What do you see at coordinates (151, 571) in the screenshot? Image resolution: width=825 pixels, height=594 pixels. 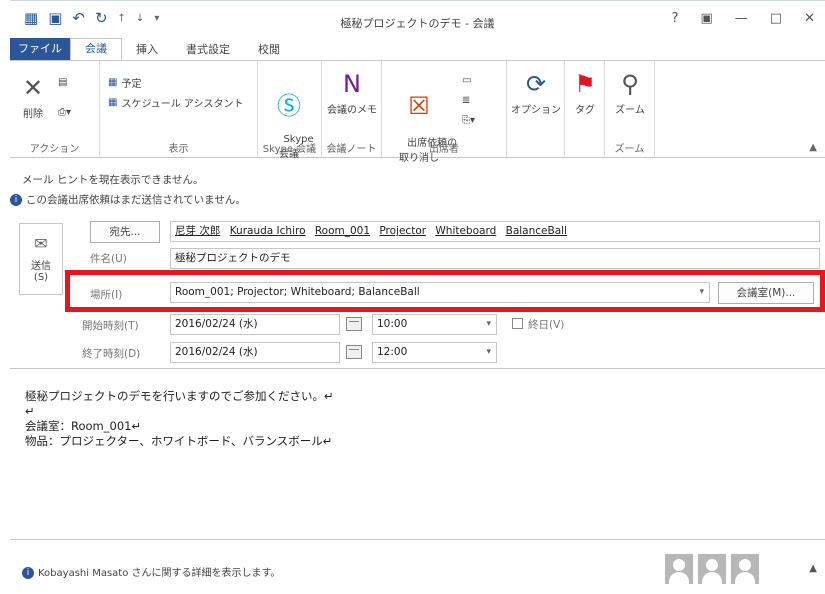 I see `people-info: i Kobayashi Masato さんに関する詳細を表示します。` at bounding box center [151, 571].